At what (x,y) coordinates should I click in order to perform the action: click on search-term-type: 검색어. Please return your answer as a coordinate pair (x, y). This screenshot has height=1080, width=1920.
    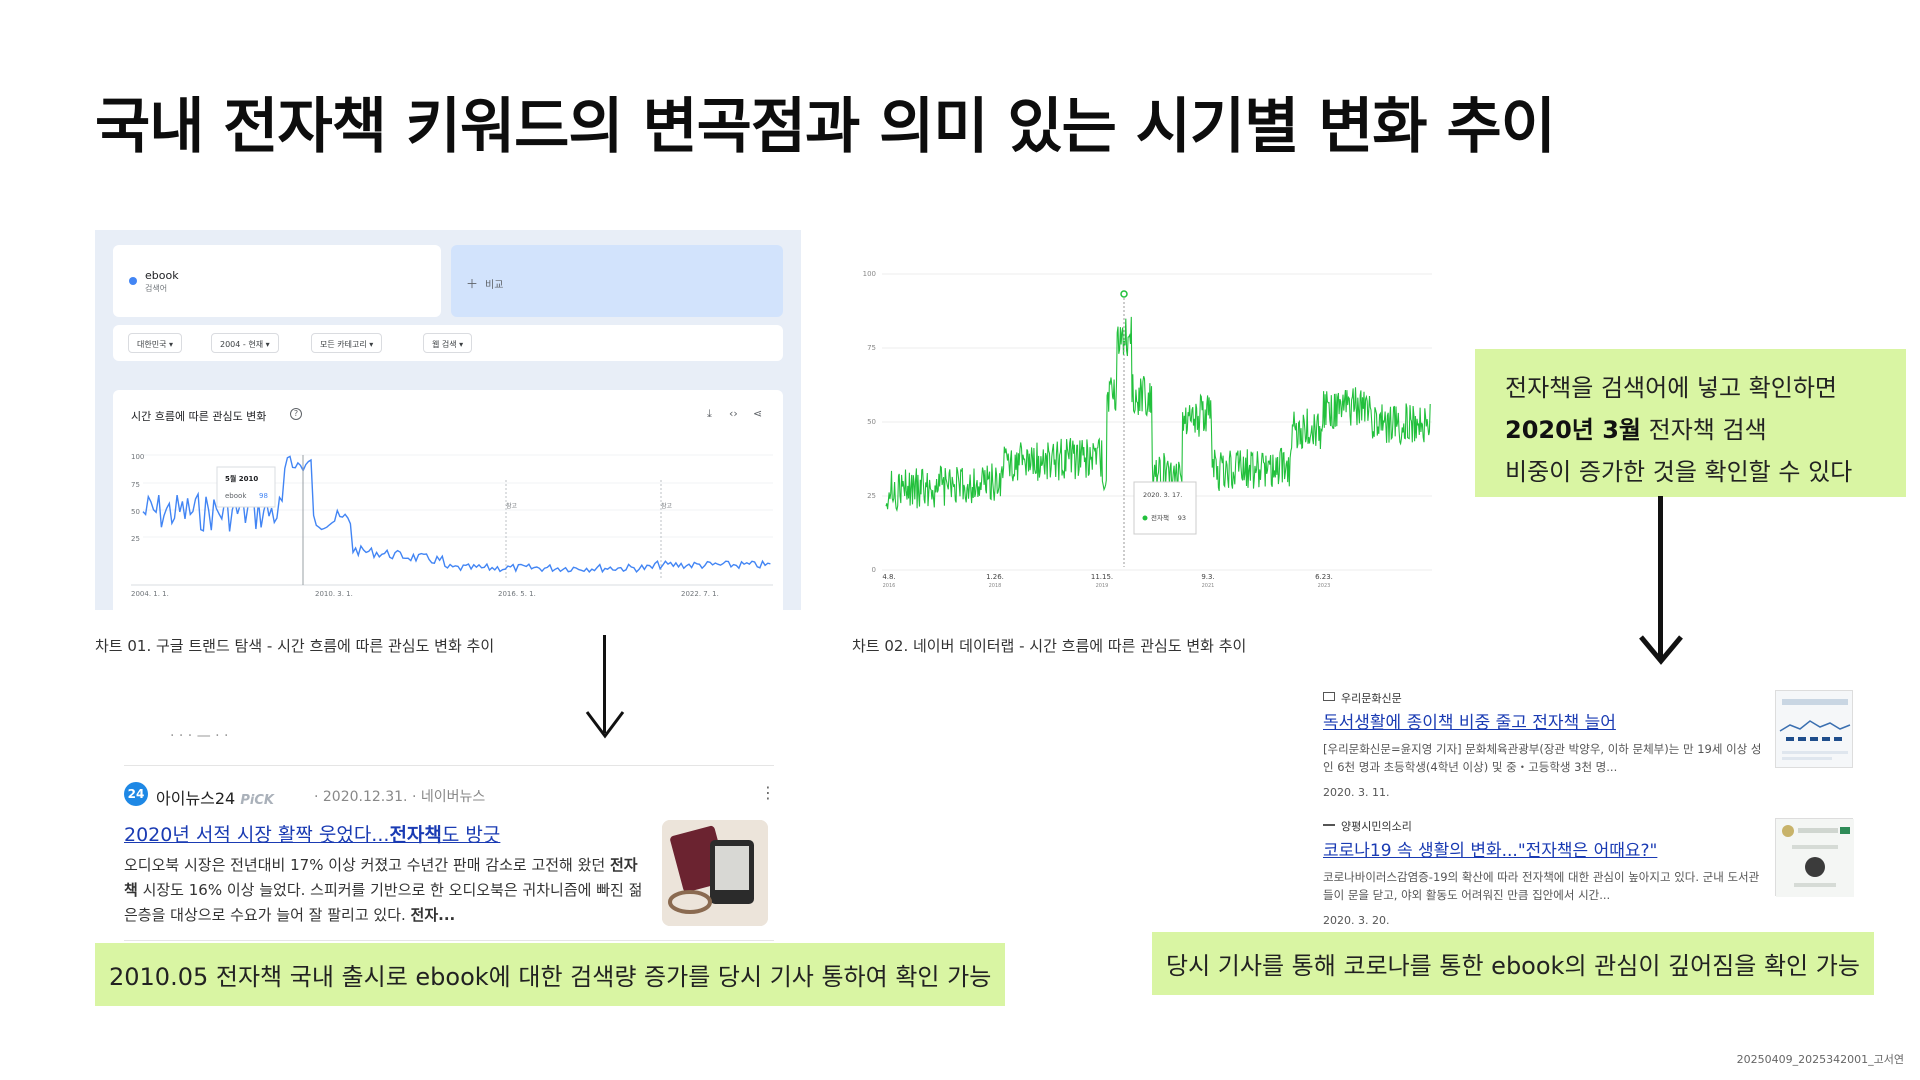
    Looking at the image, I should click on (156, 288).